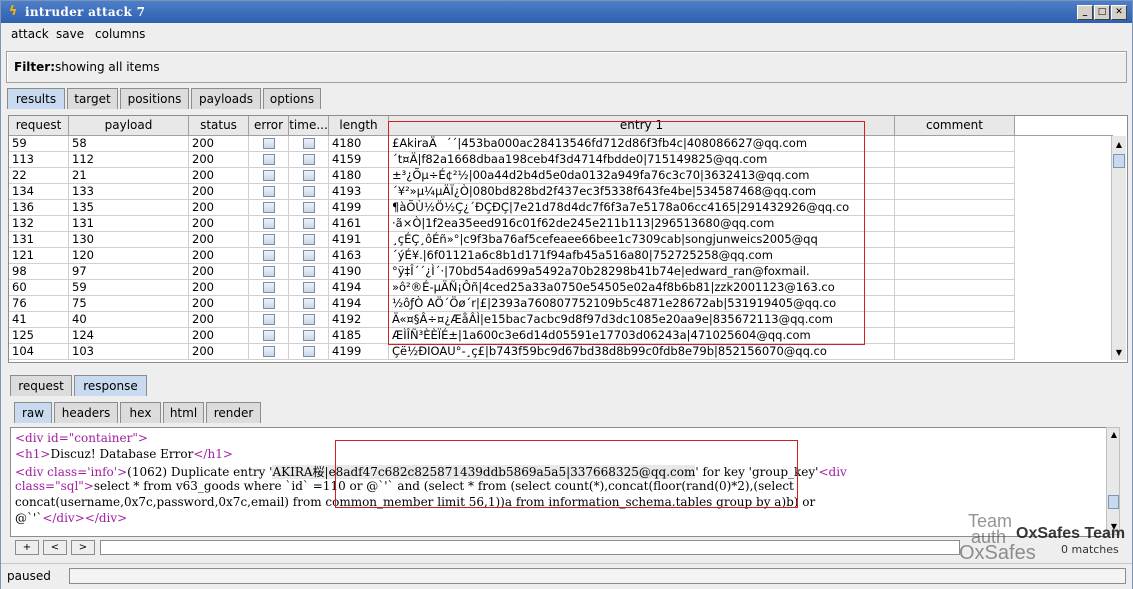 This screenshot has width=1133, height=589. Describe the element at coordinates (226, 98) in the screenshot. I see `tab-payloads: payloads` at that location.